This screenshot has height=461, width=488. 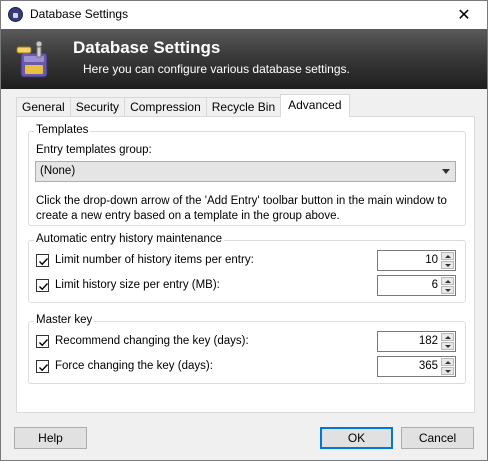 What do you see at coordinates (446, 171) in the screenshot?
I see `chevron-down-icon` at bounding box center [446, 171].